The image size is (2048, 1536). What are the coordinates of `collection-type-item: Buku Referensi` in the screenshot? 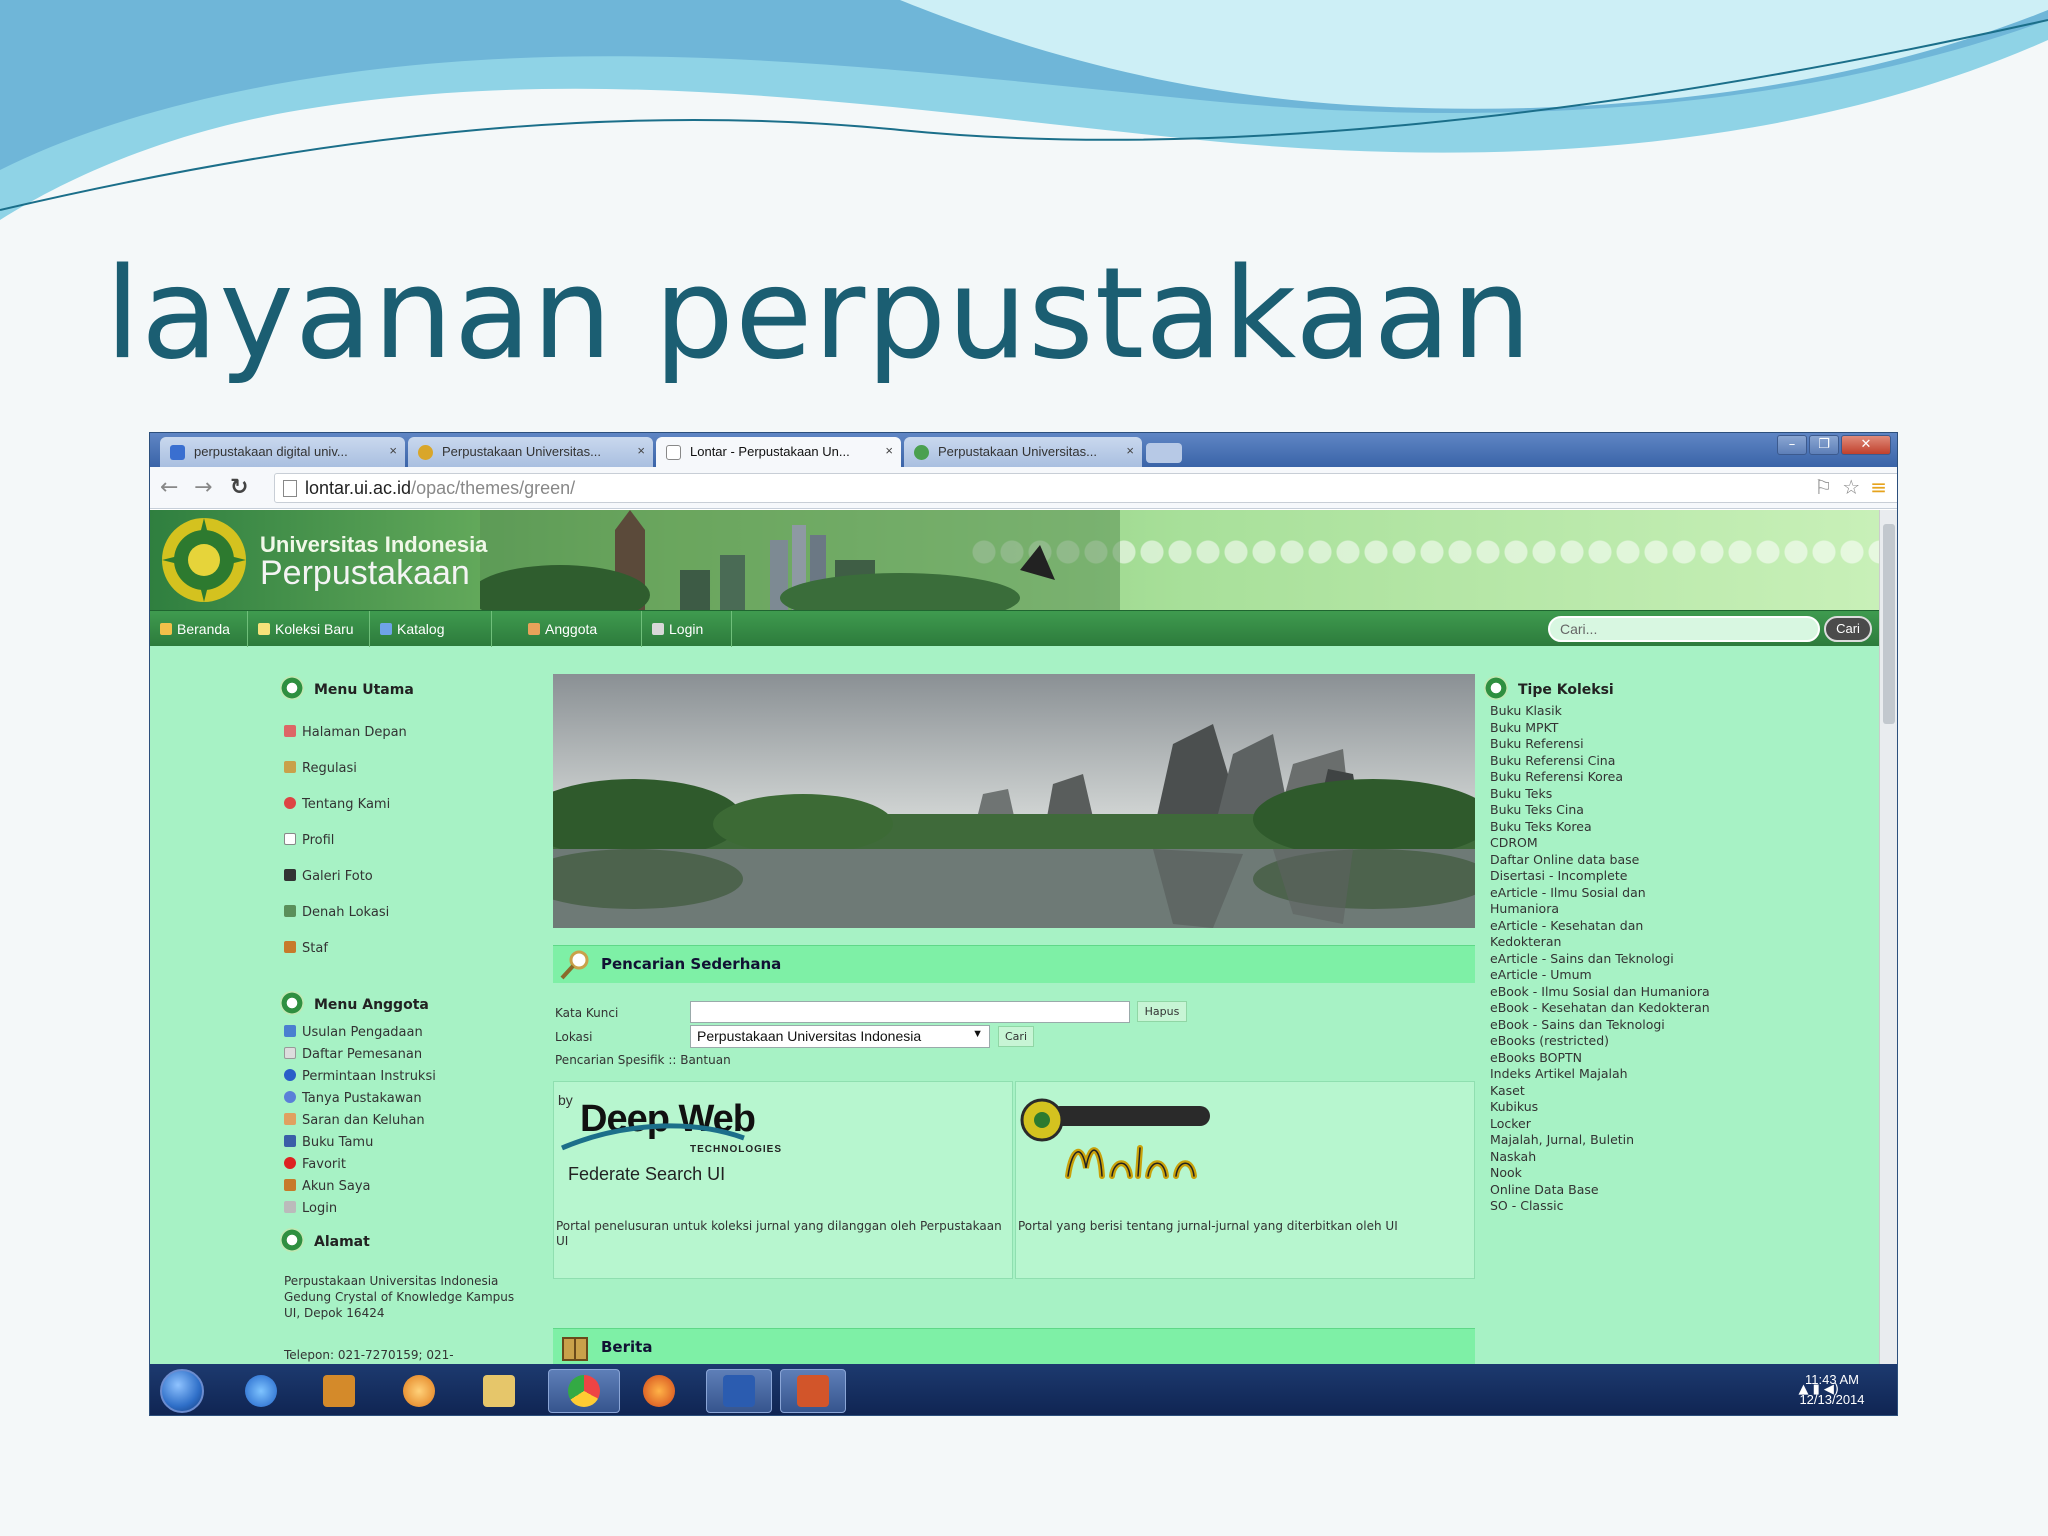 It's located at (1600, 744).